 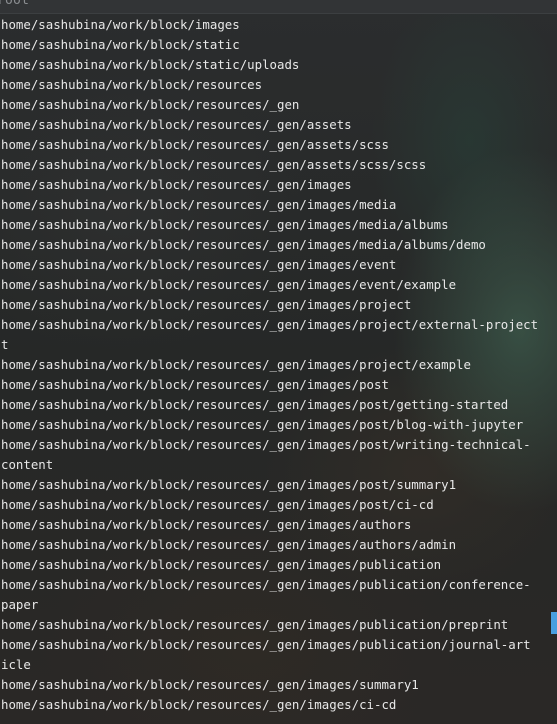 I want to click on header-text: root, so click(x=15, y=4).